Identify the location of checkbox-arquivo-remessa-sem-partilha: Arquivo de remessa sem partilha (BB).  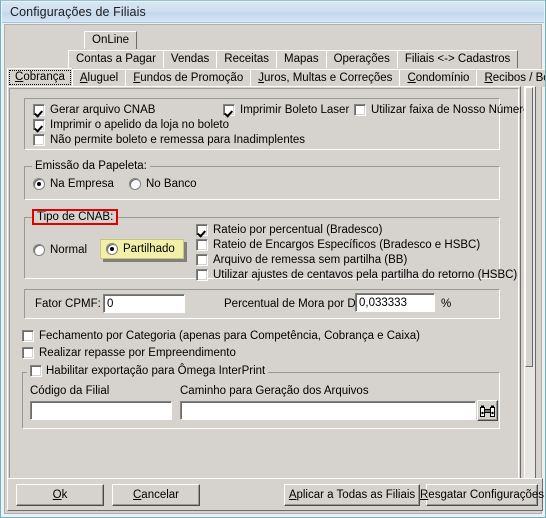
(301, 260).